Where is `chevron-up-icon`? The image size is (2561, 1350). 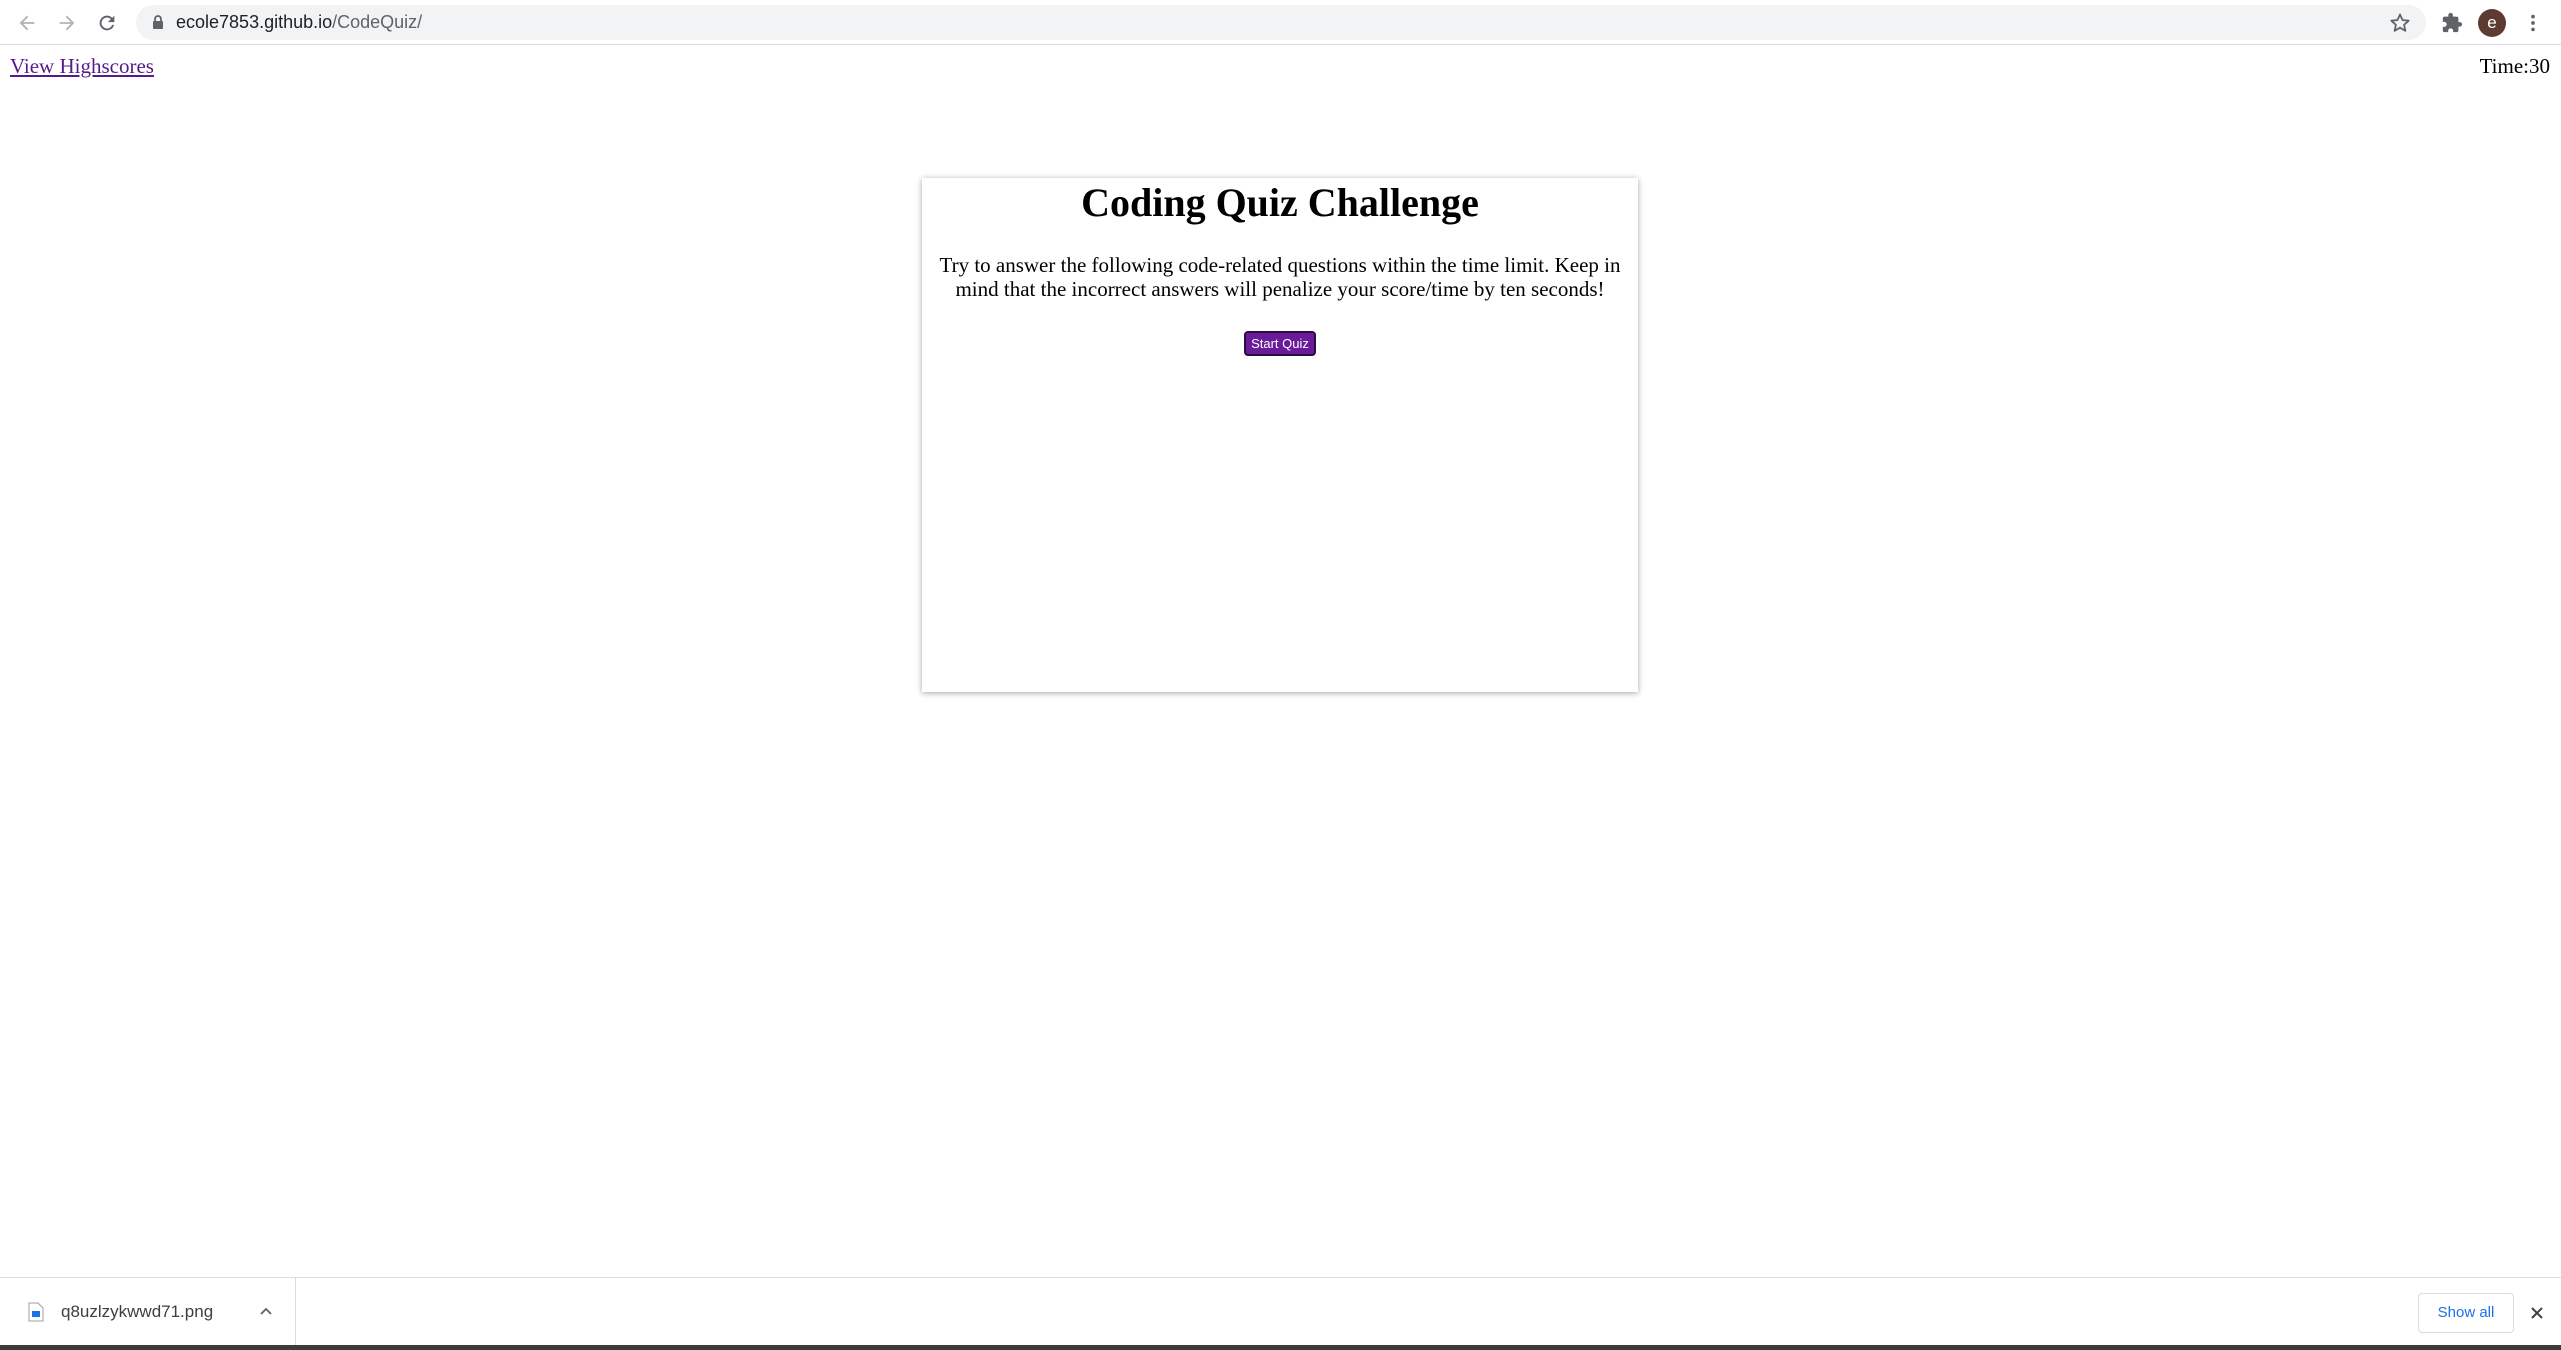
chevron-up-icon is located at coordinates (266, 1312).